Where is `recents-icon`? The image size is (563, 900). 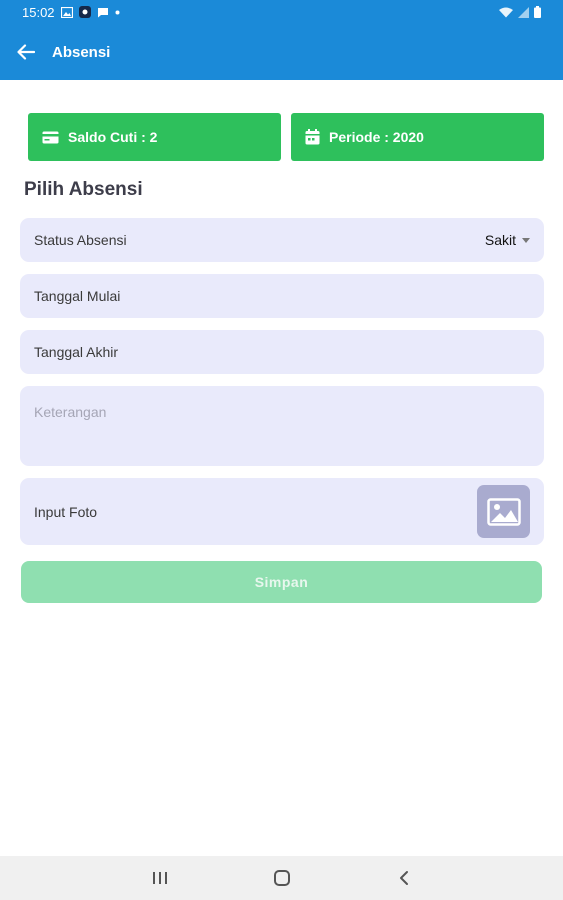 recents-icon is located at coordinates (159, 878).